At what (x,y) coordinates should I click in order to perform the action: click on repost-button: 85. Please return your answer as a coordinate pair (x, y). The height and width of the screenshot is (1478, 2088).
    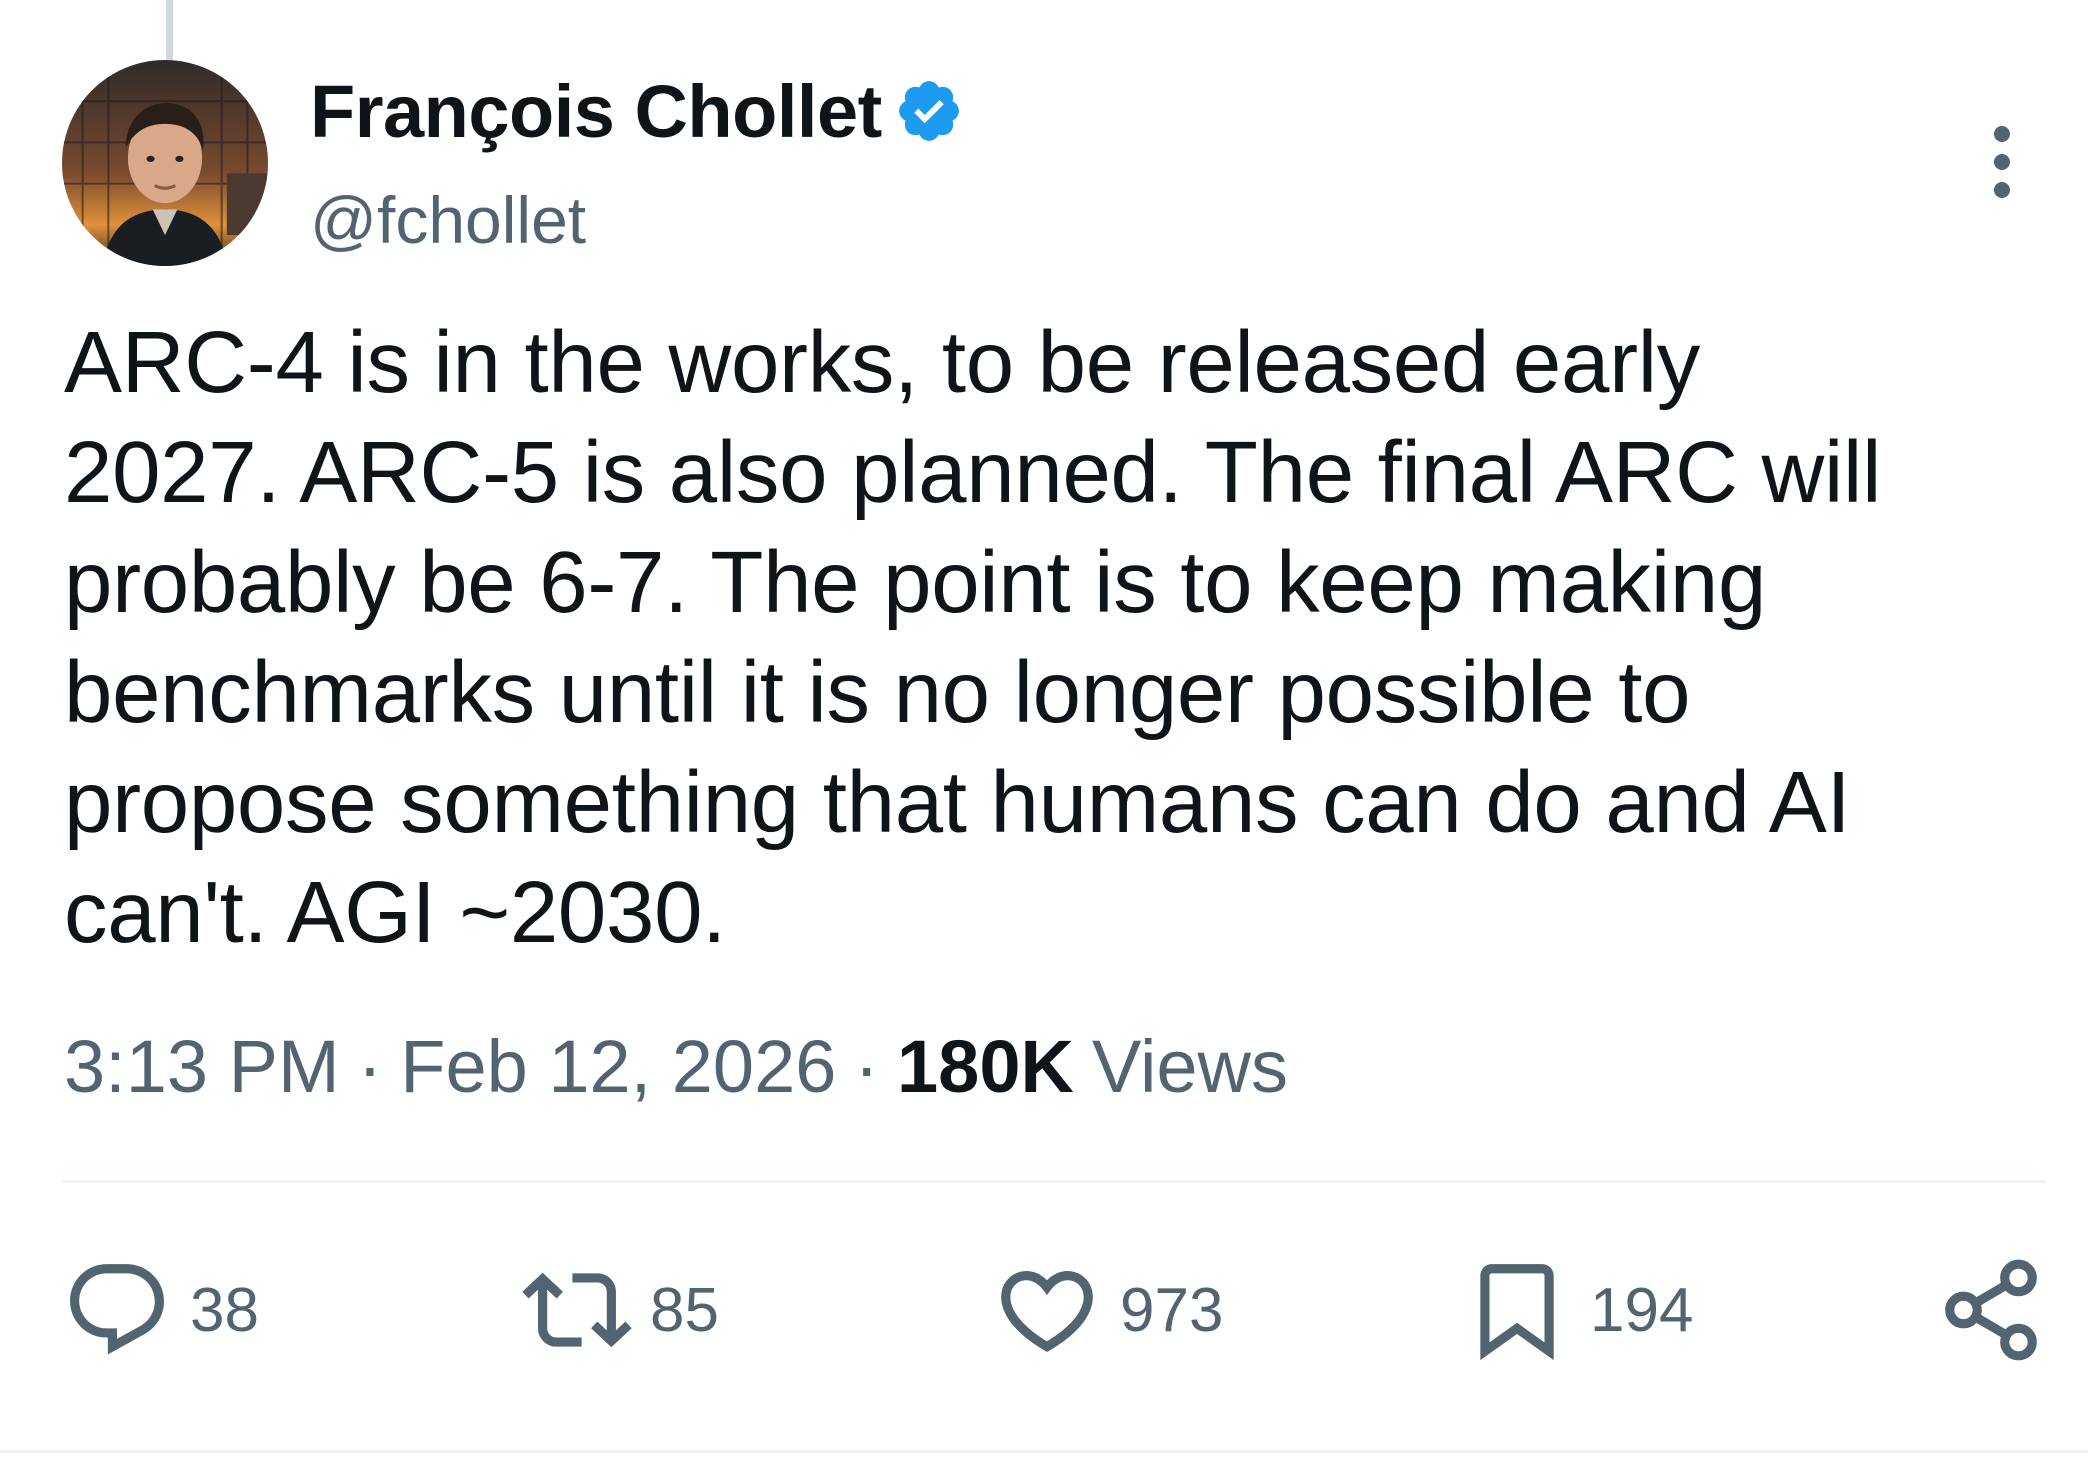
    Looking at the image, I should click on (620, 1310).